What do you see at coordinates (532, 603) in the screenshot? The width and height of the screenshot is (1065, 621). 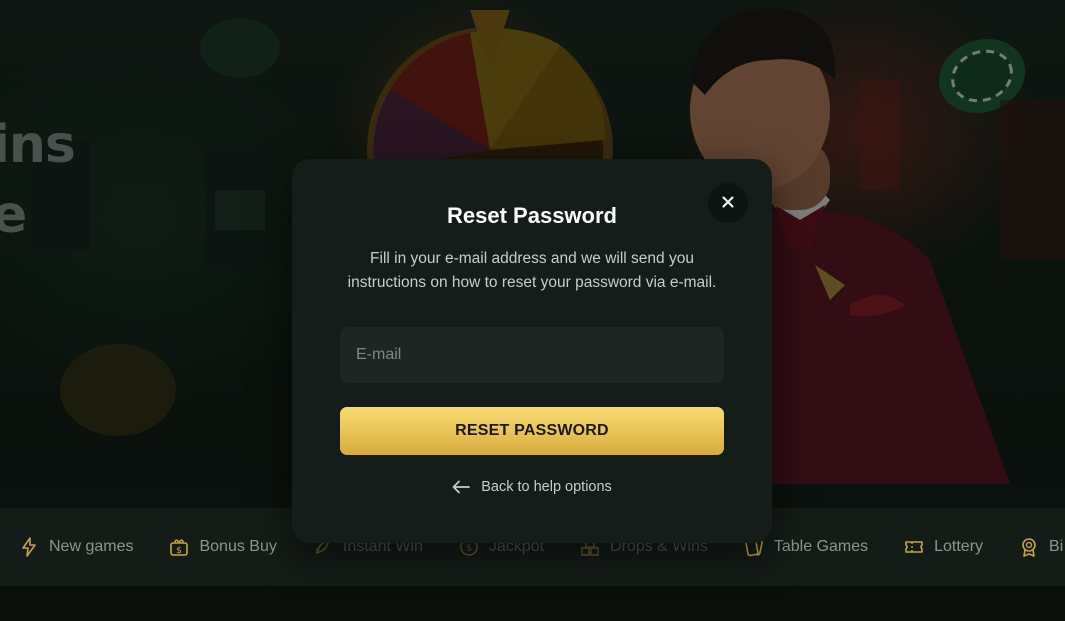 I see `page-footer-strip` at bounding box center [532, 603].